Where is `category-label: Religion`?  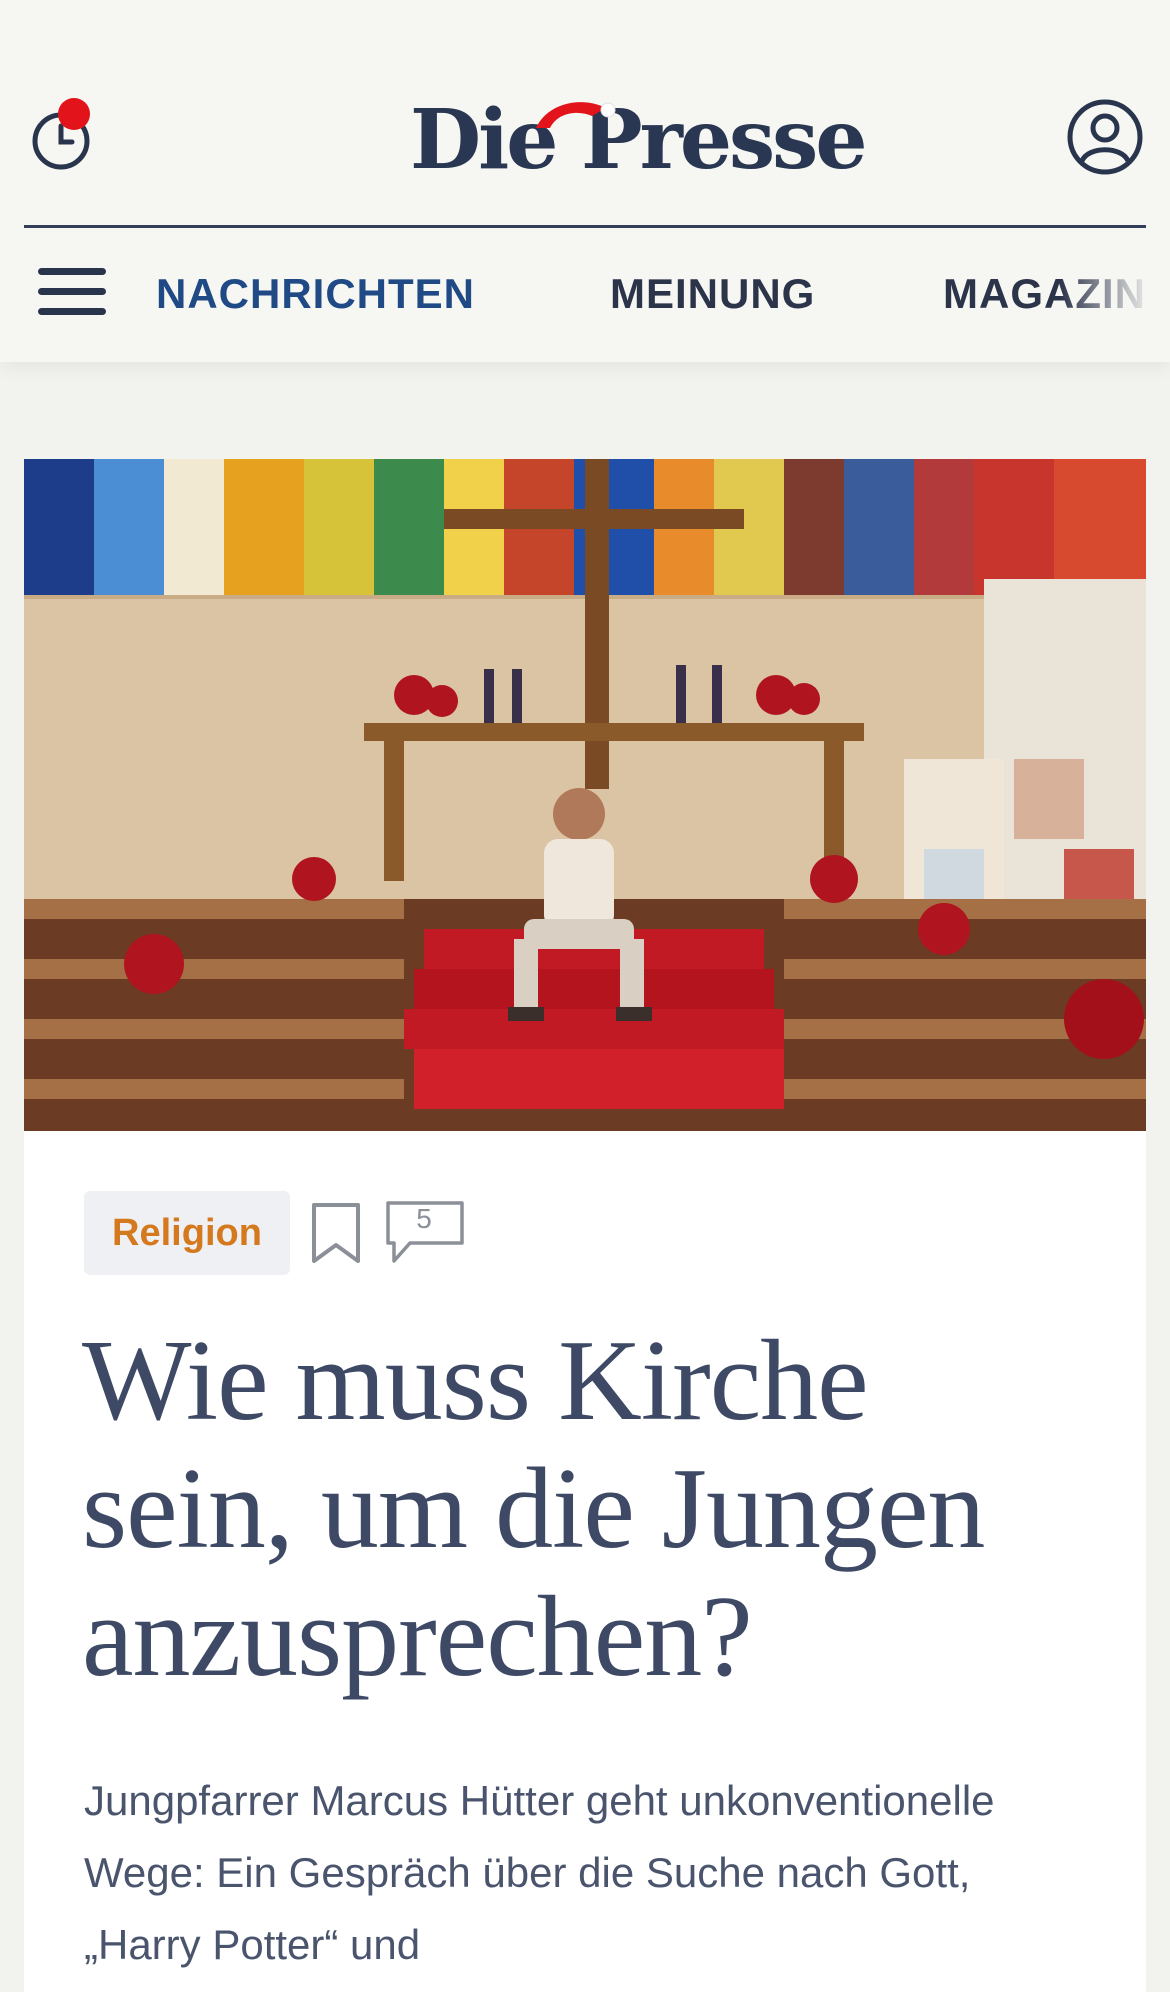 category-label: Religion is located at coordinates (187, 1233).